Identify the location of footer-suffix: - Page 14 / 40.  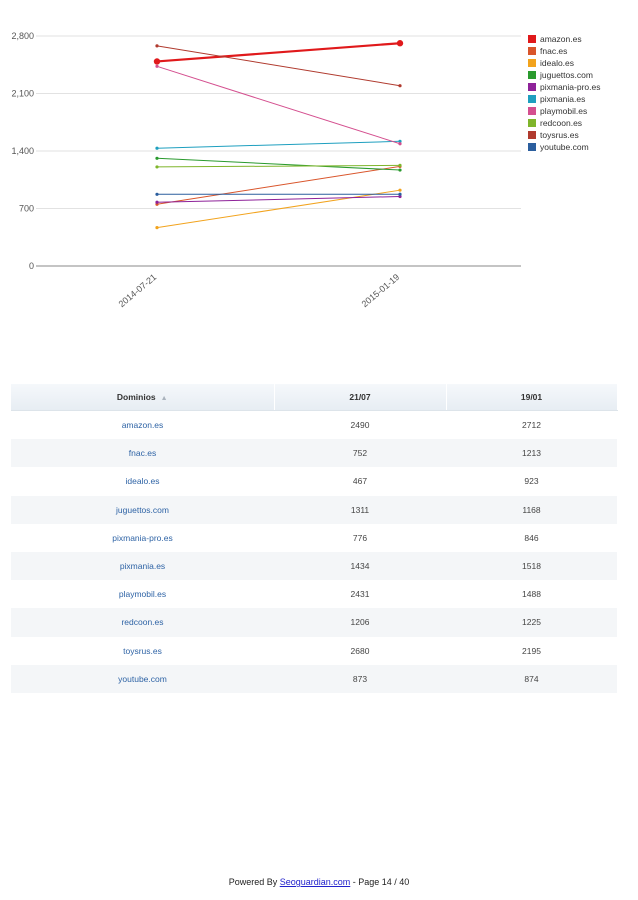
(380, 882).